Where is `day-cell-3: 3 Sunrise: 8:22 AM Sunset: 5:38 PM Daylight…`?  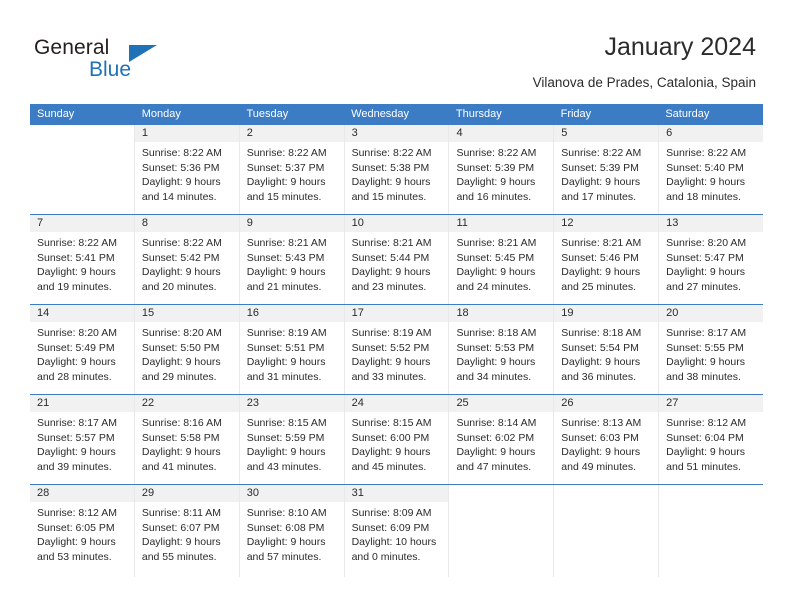 day-cell-3: 3 Sunrise: 8:22 AM Sunset: 5:38 PM Daylight… is located at coordinates (397, 169).